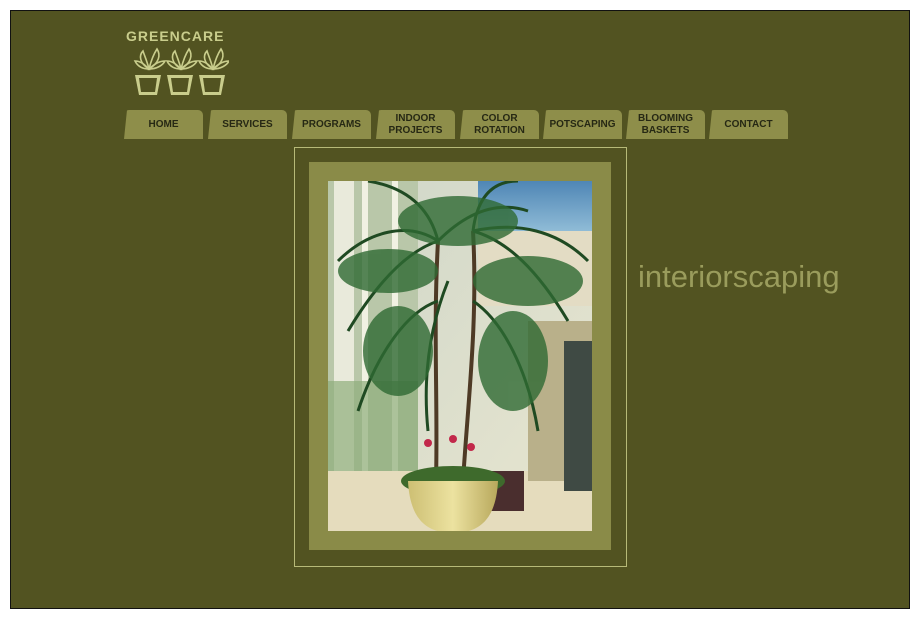  Describe the element at coordinates (175, 36) in the screenshot. I see `brand-logo-text: GREENCARE` at that location.